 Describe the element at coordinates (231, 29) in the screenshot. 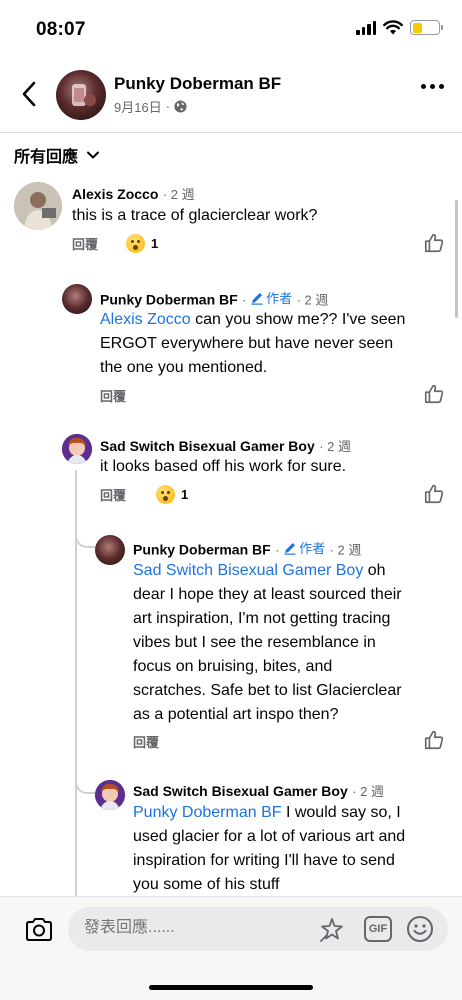

I see `status-bar: 08:07` at that location.